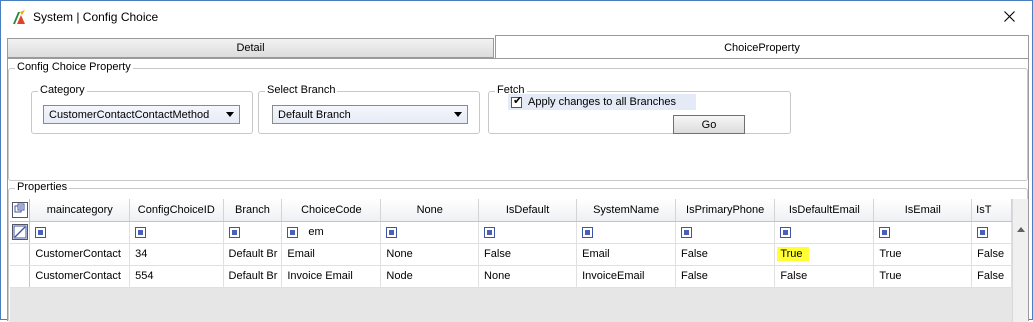 This screenshot has height=322, width=1033. I want to click on config-choice-property-legend: Config Choice Property, so click(74, 67).